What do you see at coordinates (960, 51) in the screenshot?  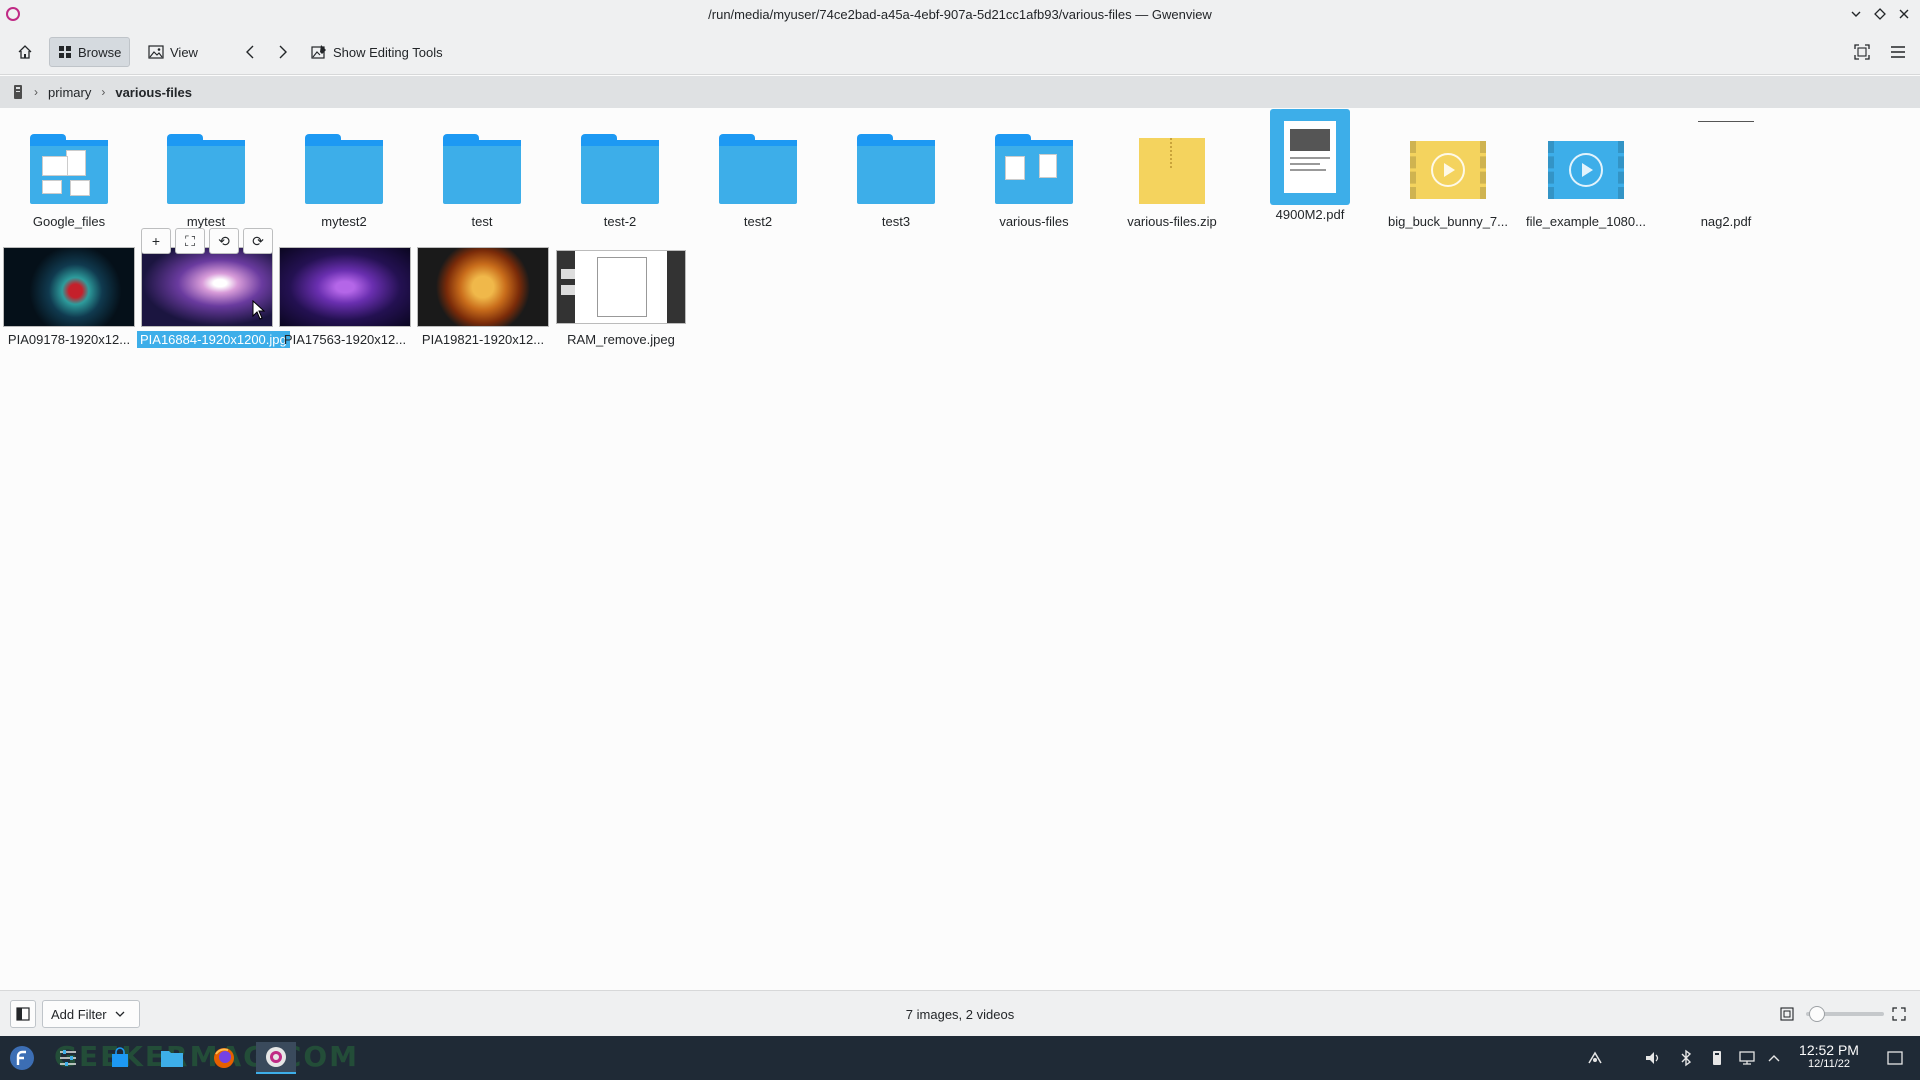 I see `main-toolbar: Browse View Show Editing Tools` at bounding box center [960, 51].